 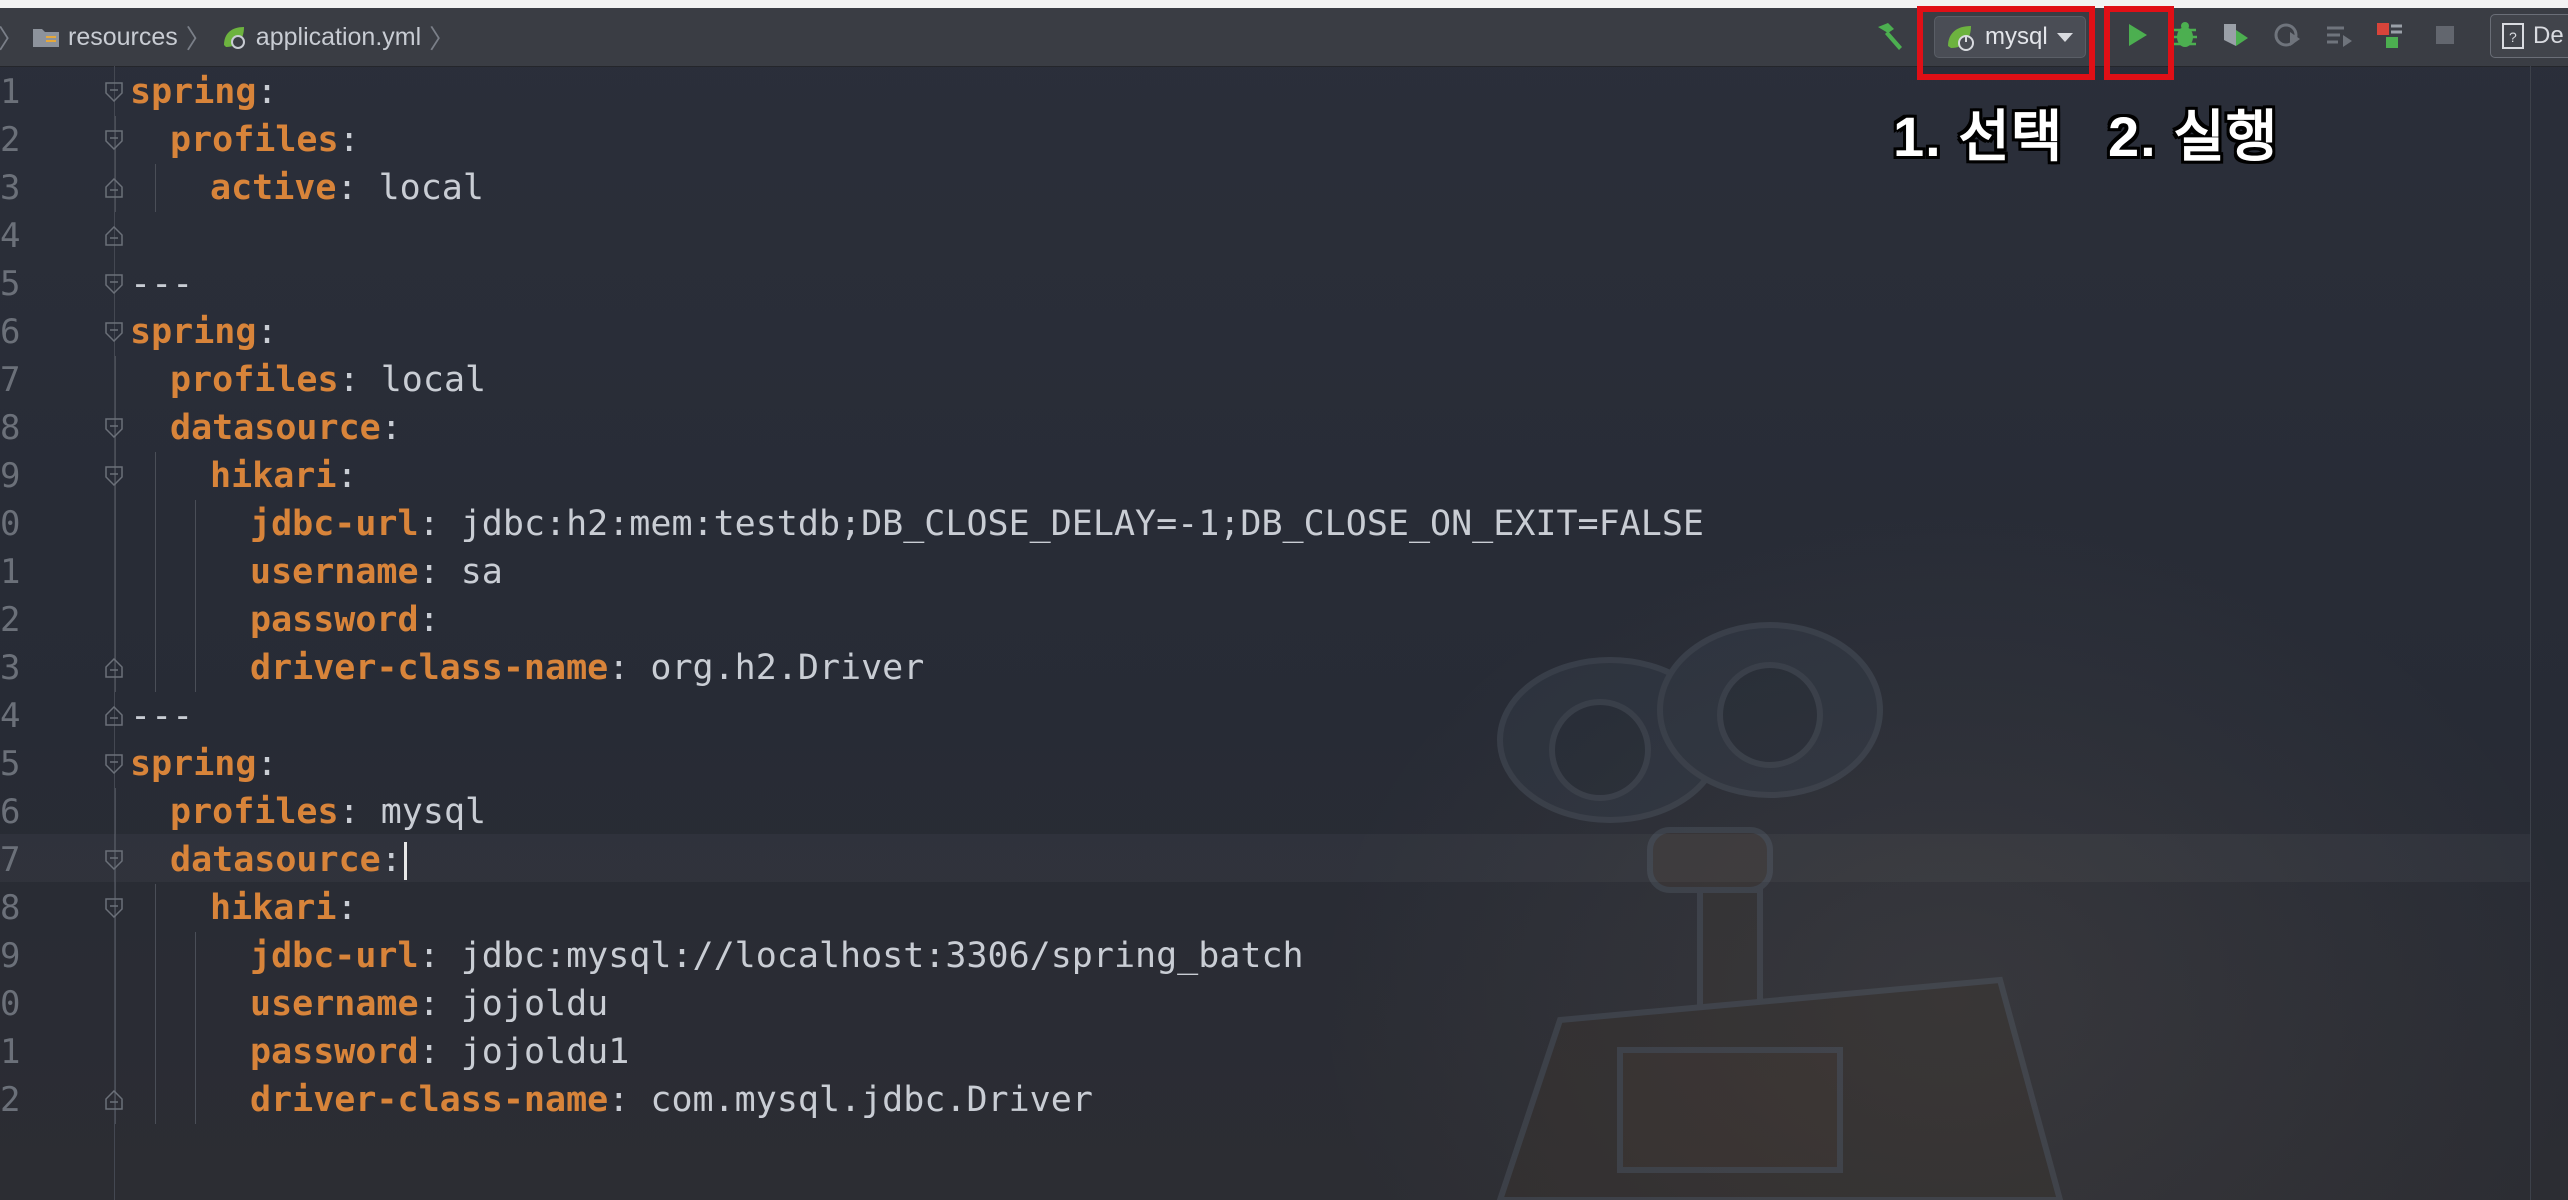 I want to click on highlight-run-box, so click(x=2139, y=43).